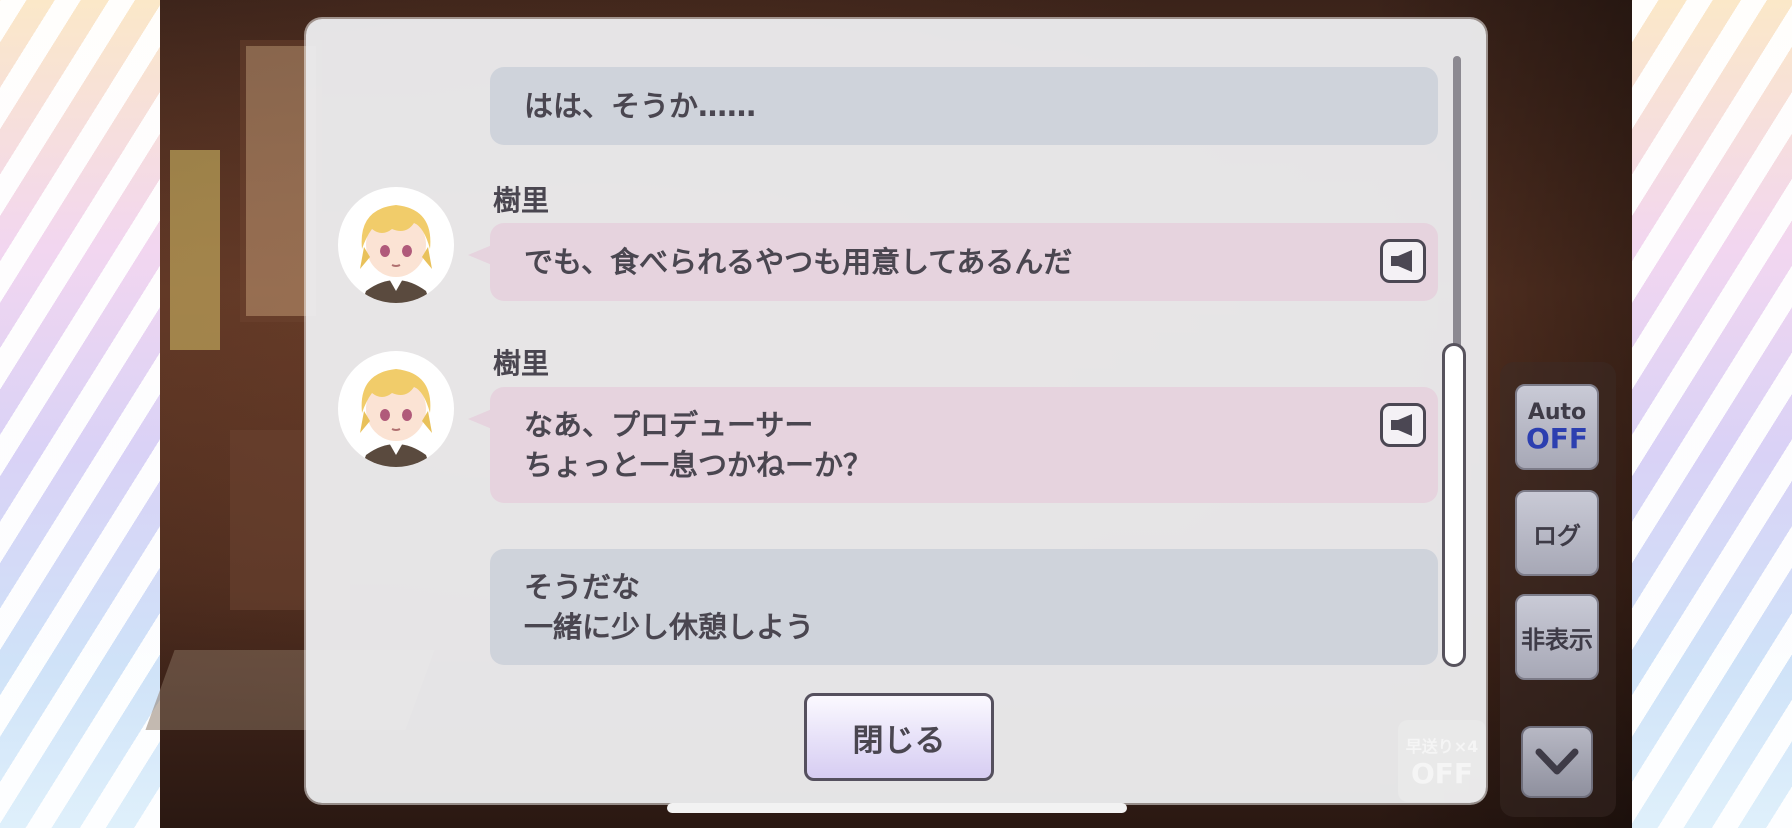 The image size is (1792, 828). What do you see at coordinates (80, 414) in the screenshot?
I see `left-stripe-decoration` at bounding box center [80, 414].